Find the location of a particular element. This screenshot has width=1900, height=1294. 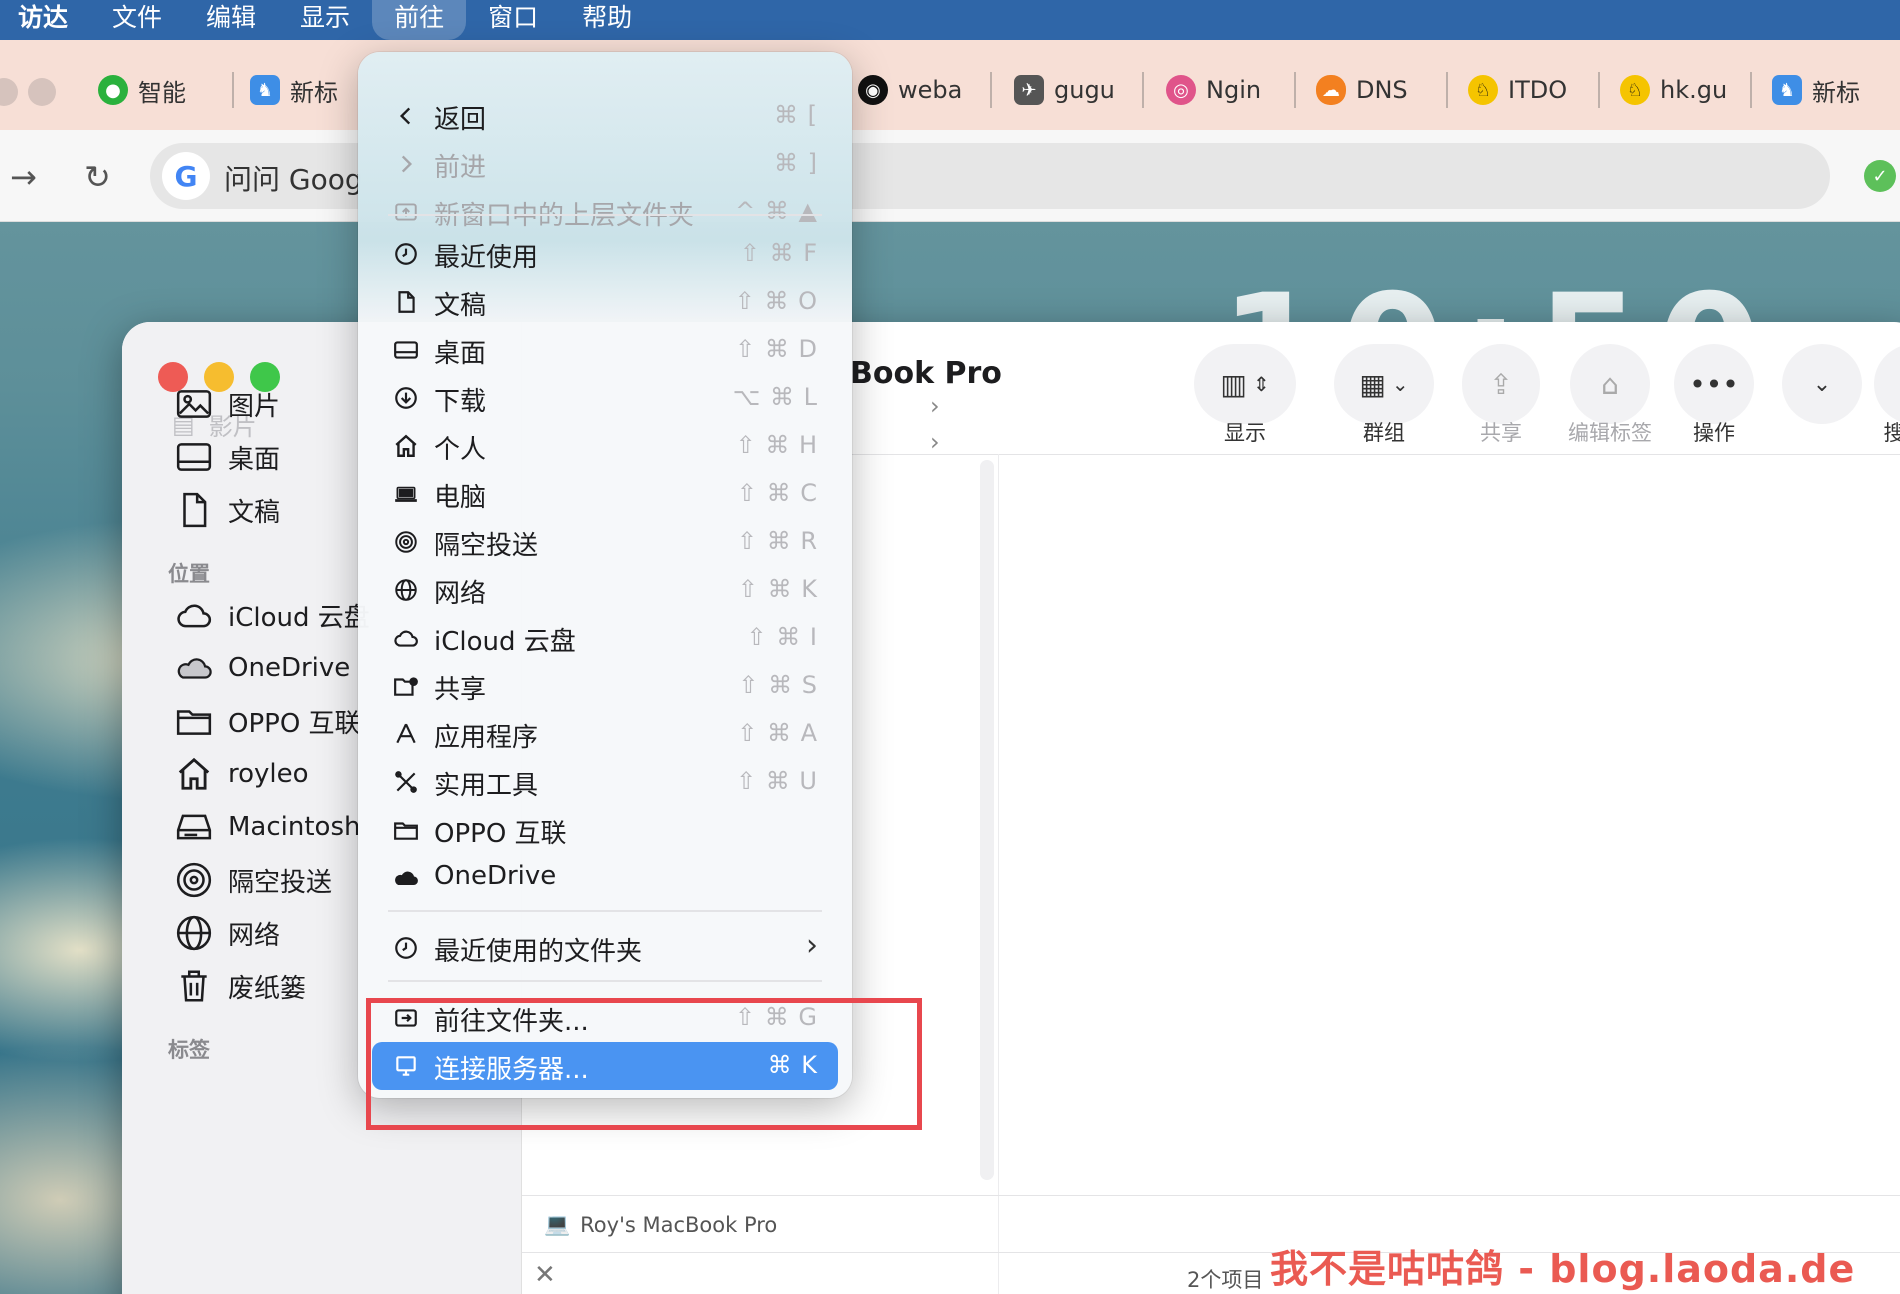

laptop-icon is located at coordinates (406, 494).